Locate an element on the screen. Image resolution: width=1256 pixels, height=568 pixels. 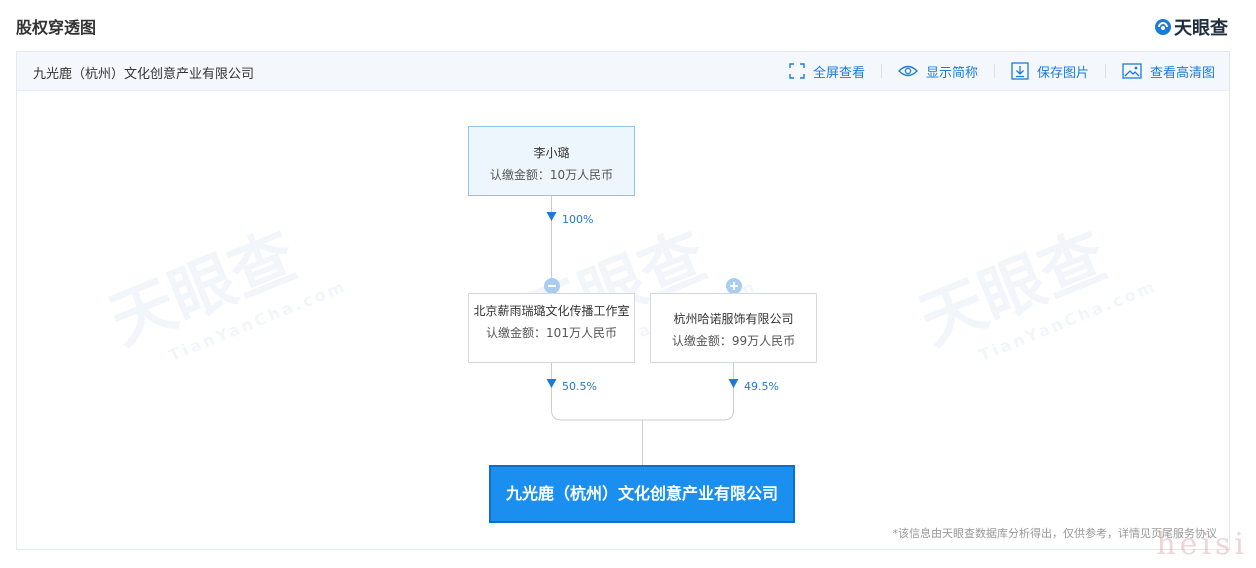
toolbar: 全屏查看 显示简称 保存图片 查看高清图 is located at coordinates (994, 71).